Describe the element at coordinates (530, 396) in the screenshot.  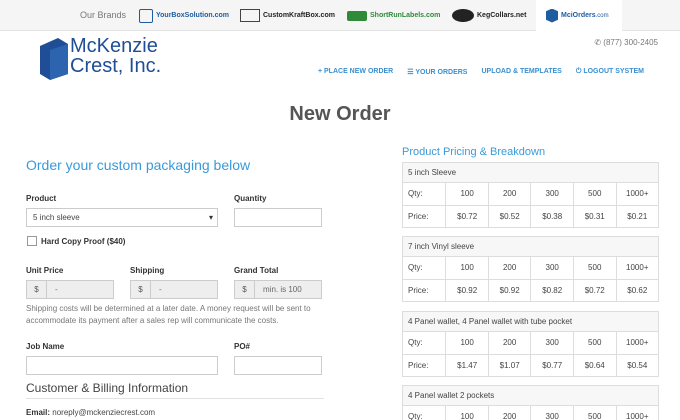
I see `pricing-table-name: 4 Panel wallet 2 pockets` at that location.